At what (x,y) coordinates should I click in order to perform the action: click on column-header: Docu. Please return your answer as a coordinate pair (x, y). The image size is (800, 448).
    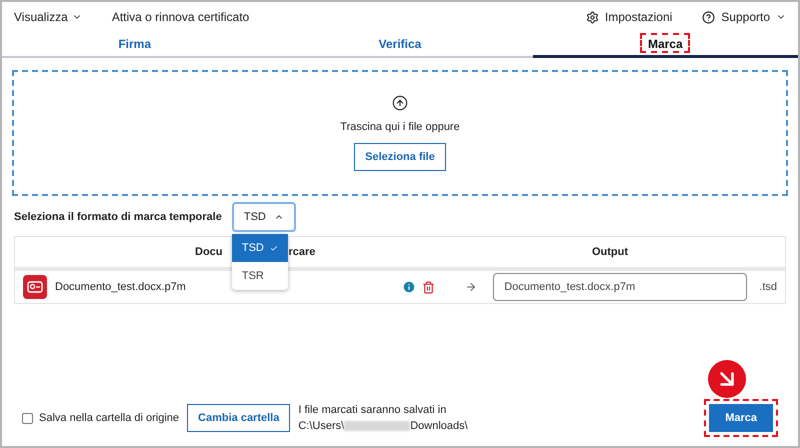
    Looking at the image, I should click on (208, 252).